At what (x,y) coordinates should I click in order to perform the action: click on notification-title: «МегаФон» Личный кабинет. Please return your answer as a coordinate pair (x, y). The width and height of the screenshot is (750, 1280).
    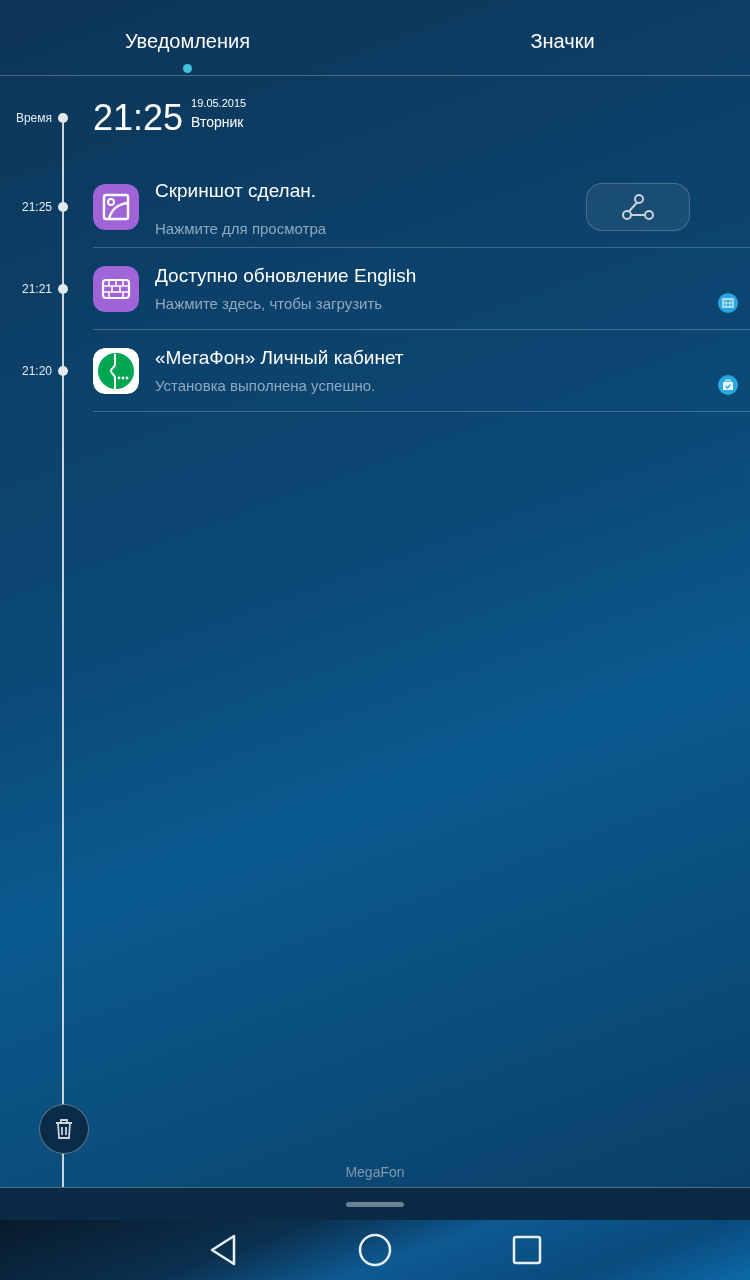
    Looking at the image, I should click on (280, 357).